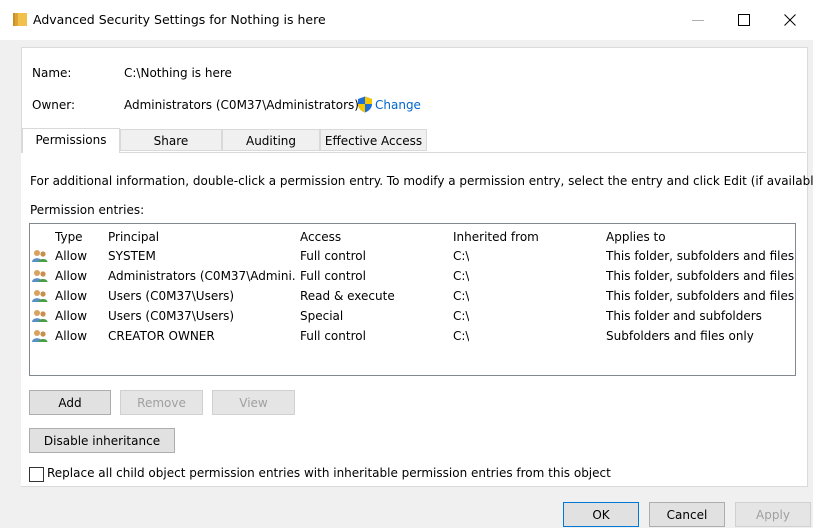 This screenshot has width=813, height=528. What do you see at coordinates (161, 336) in the screenshot?
I see `cell-principal: CREATOR OWNER` at bounding box center [161, 336].